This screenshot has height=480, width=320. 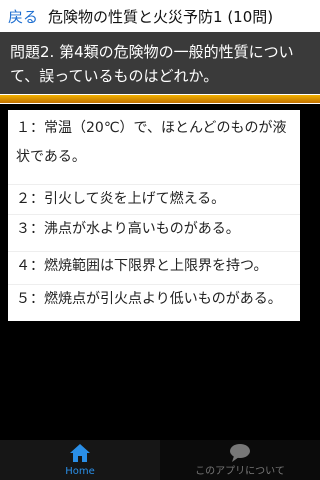 I want to click on bottom-navigation: Home このアプリについて, so click(x=160, y=460).